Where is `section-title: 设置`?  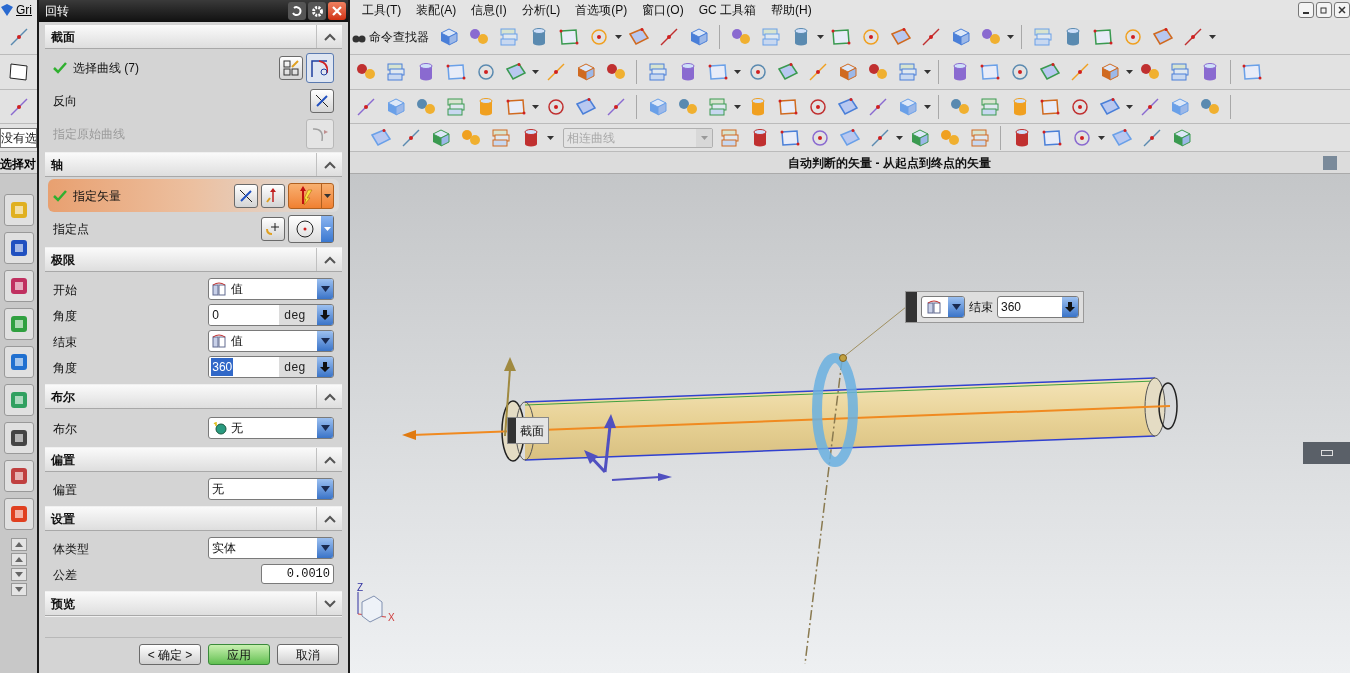 section-title: 设置 is located at coordinates (62, 519).